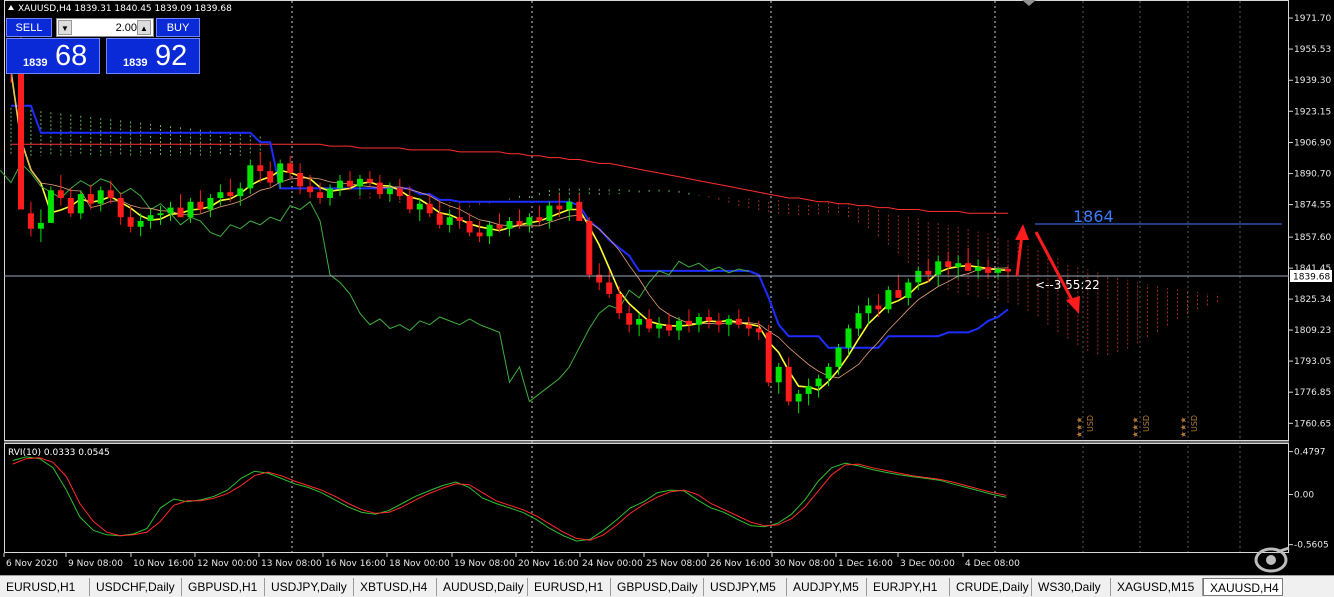  I want to click on chart-tab: AUDUSD,Daily, so click(482, 587).